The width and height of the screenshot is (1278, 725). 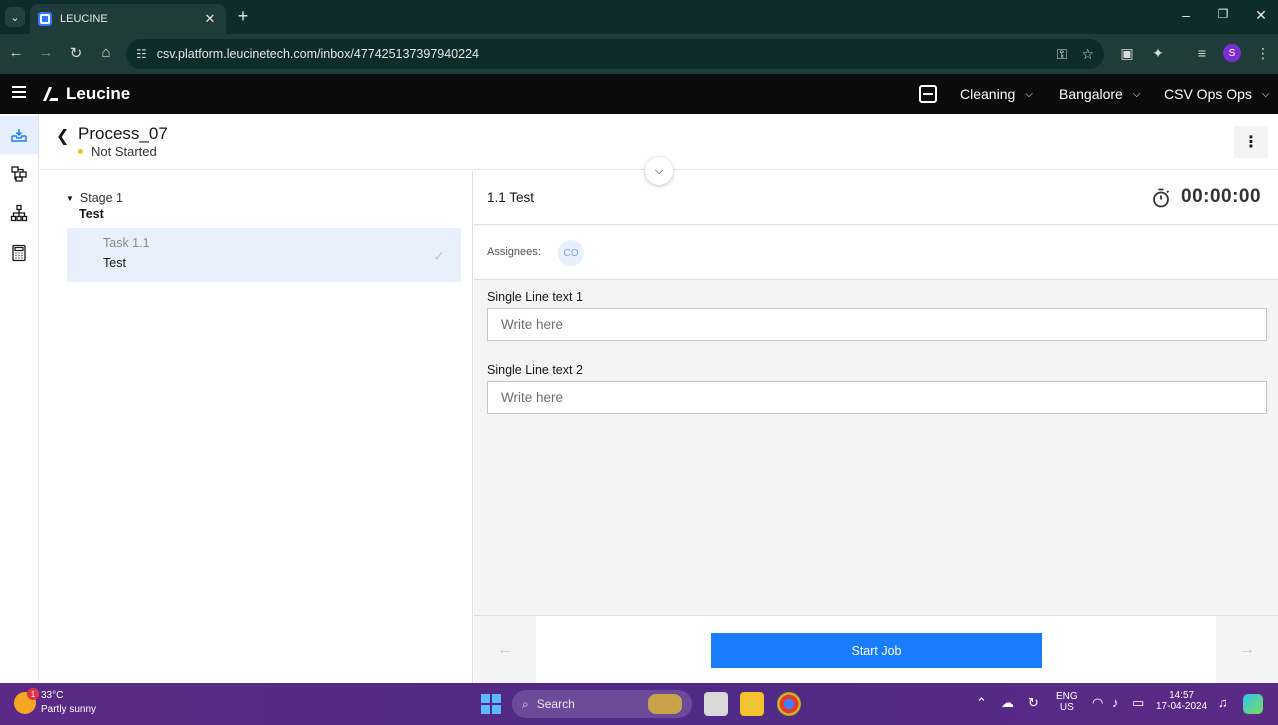 What do you see at coordinates (876, 198) in the screenshot?
I see `task-detail-header: 1.1 Test 00:00:00` at bounding box center [876, 198].